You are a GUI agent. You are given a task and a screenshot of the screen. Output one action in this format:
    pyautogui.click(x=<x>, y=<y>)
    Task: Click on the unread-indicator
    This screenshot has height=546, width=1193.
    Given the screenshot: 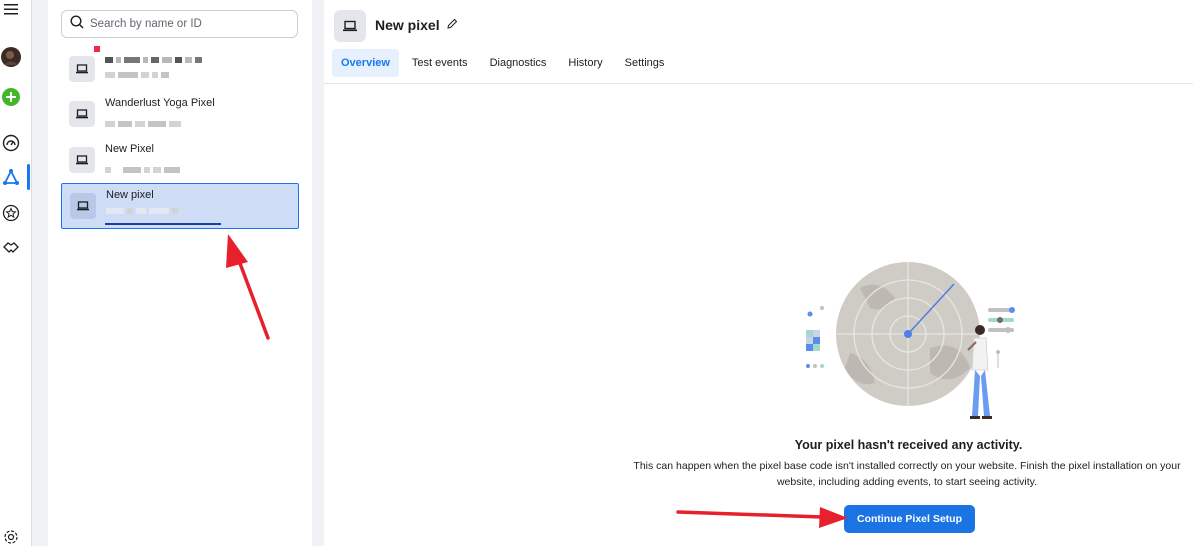 What is the action you would take?
    pyautogui.click(x=97, y=49)
    